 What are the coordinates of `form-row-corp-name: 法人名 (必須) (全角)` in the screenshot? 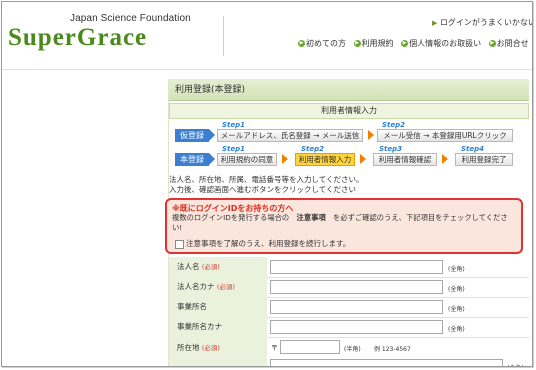 It's located at (349, 267).